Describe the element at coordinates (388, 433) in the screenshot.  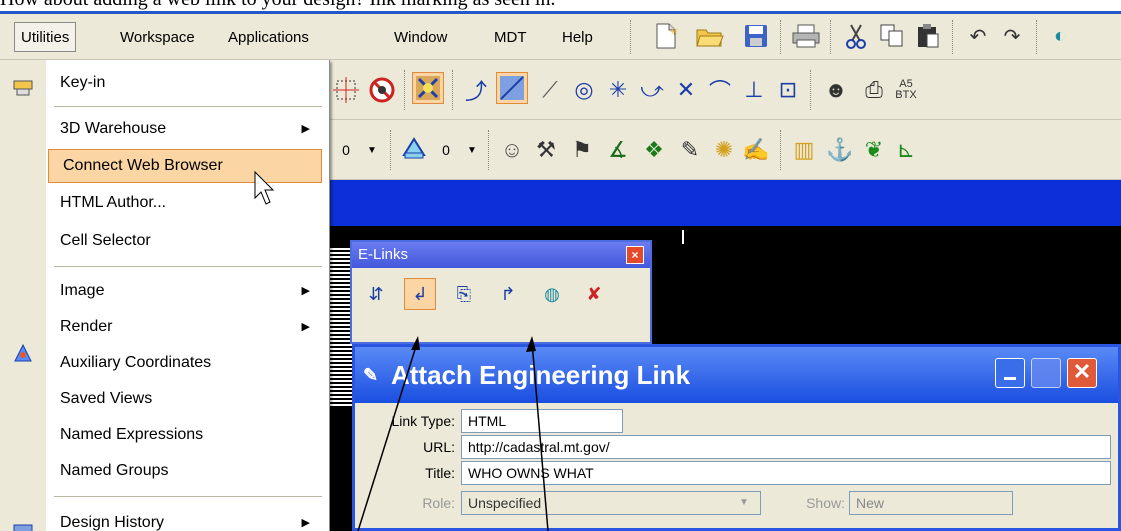
I see `annotation-arrow-left` at that location.